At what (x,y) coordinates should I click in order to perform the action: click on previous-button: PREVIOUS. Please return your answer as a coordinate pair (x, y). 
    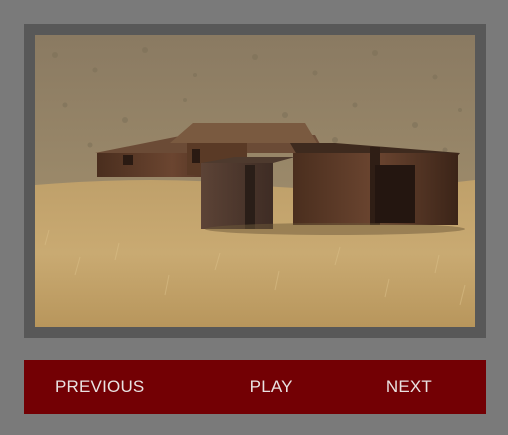
    Looking at the image, I should click on (99, 387).